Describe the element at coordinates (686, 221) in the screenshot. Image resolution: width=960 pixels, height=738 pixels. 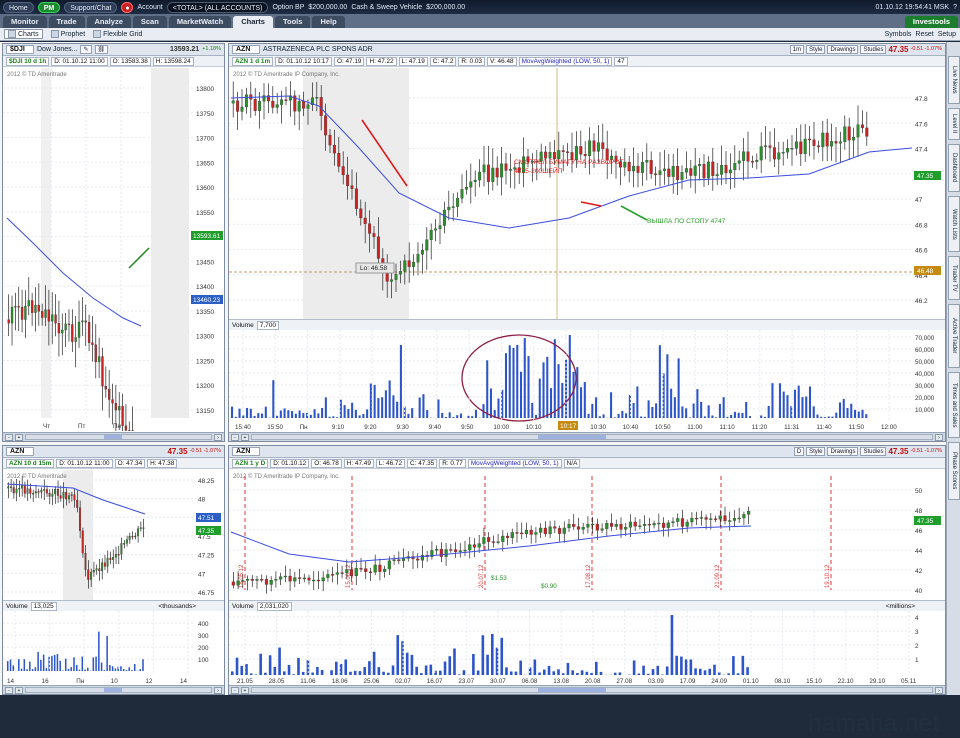
I see `annotation-green: ВЫШЛА ПО СТОПУ 4747` at that location.